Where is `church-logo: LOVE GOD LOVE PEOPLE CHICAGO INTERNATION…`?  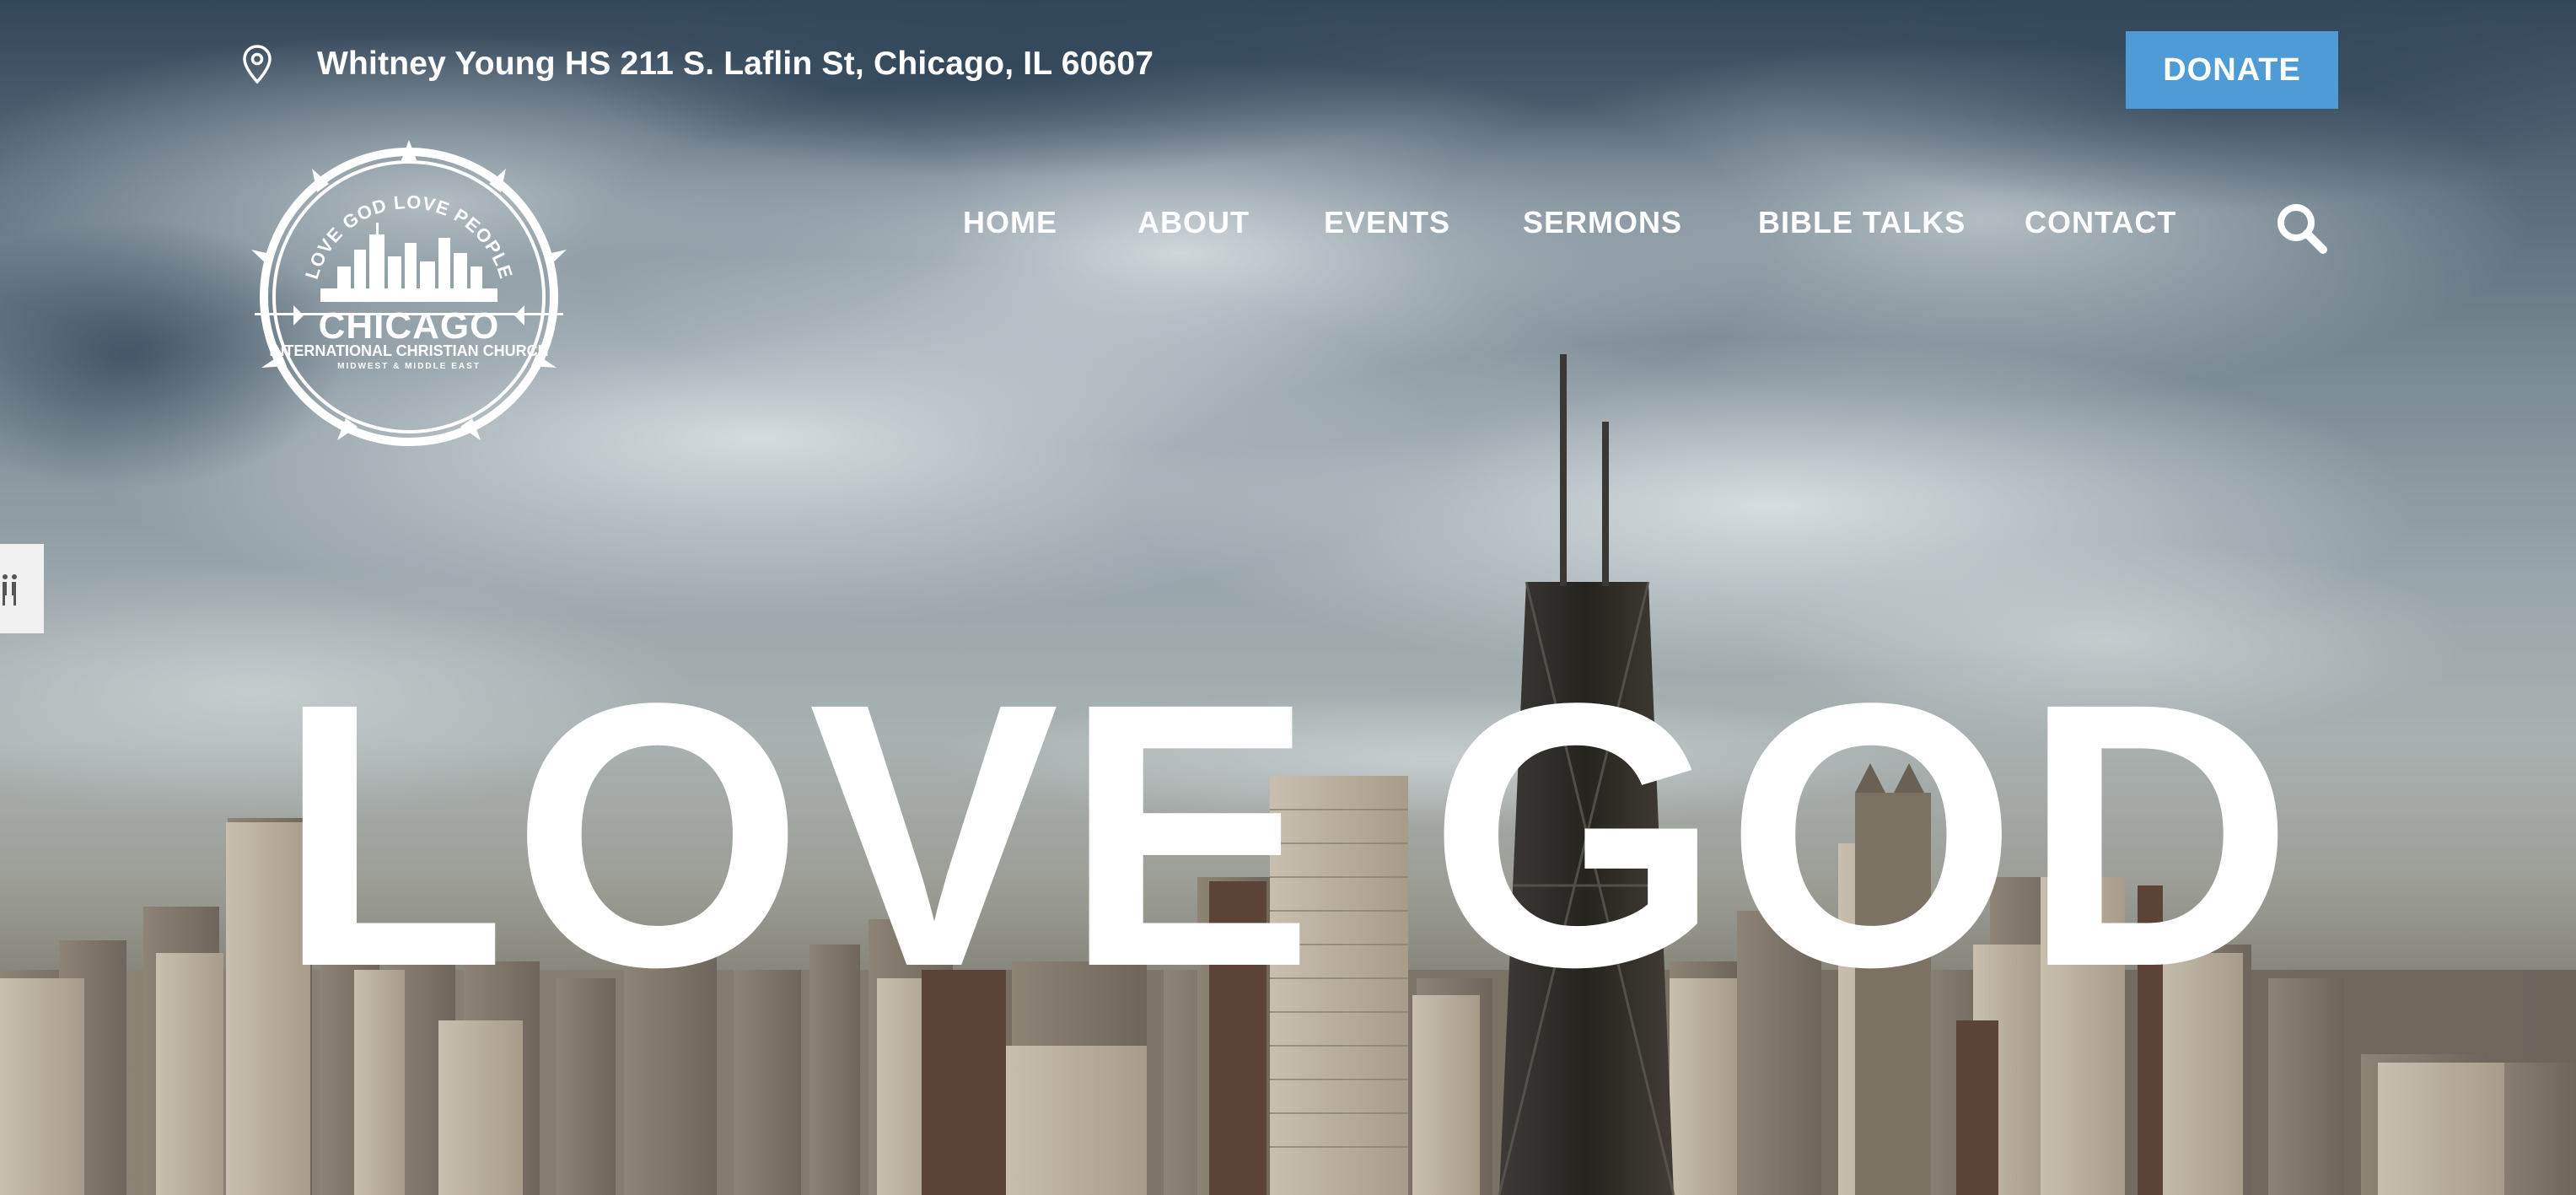
church-logo: LOVE GOD LOVE PEOPLE CHICAGO INTERNATION… is located at coordinates (409, 297).